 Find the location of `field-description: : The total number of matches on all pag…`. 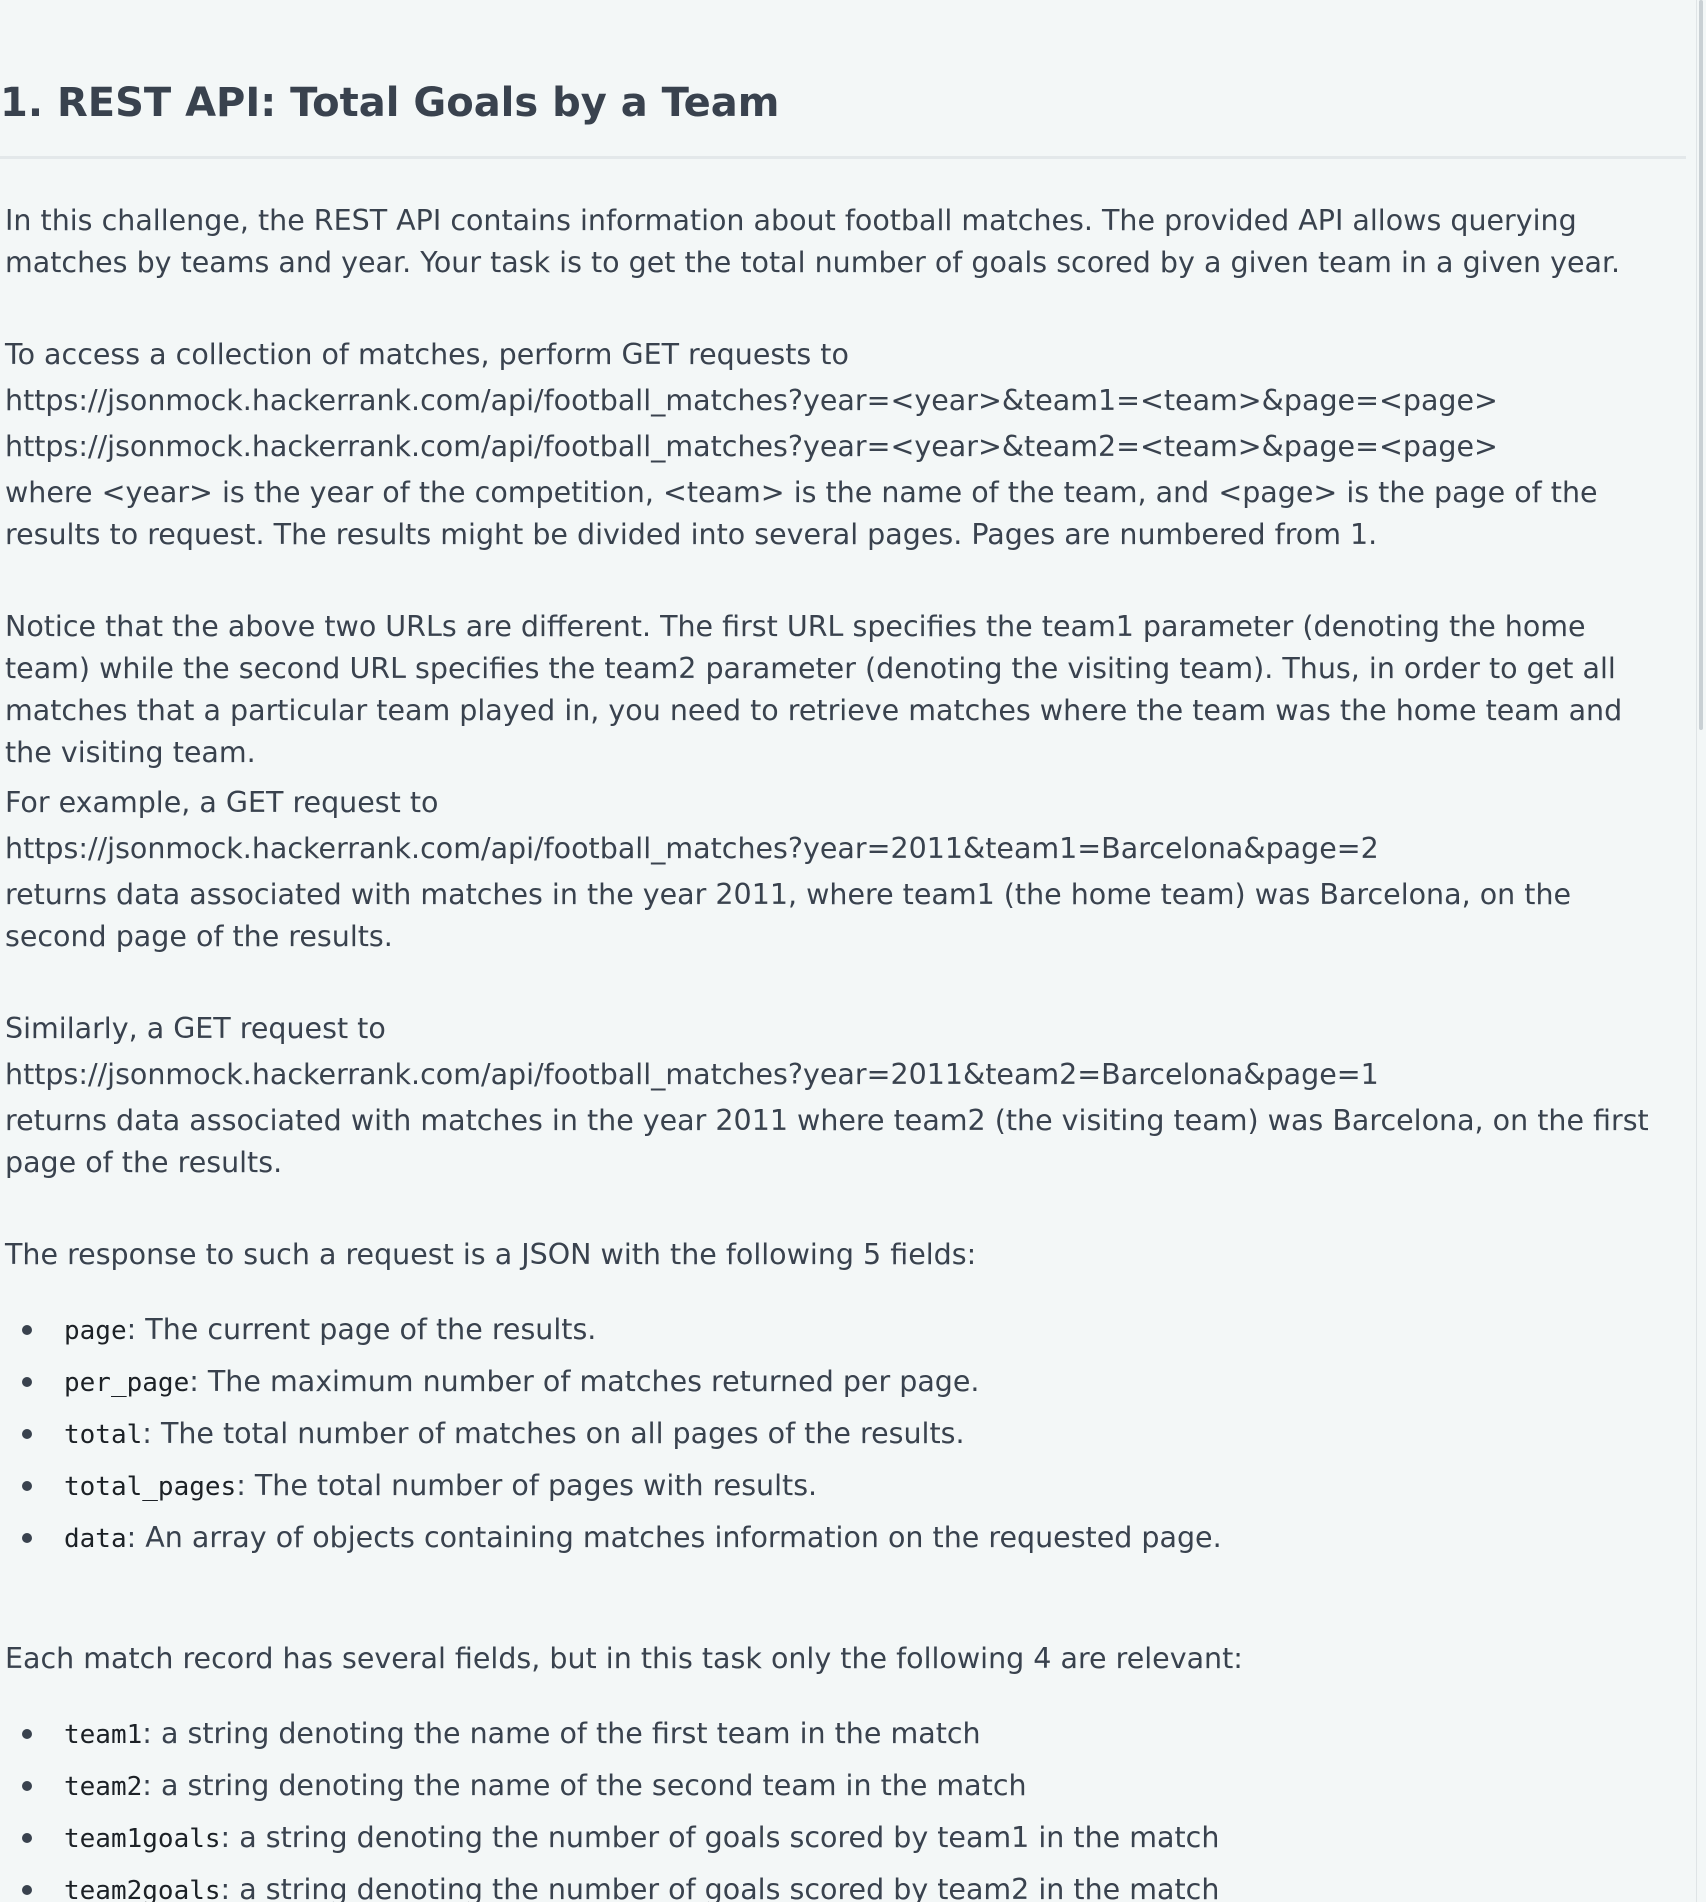

field-description: : The total number of matches on all pag… is located at coordinates (553, 1433).